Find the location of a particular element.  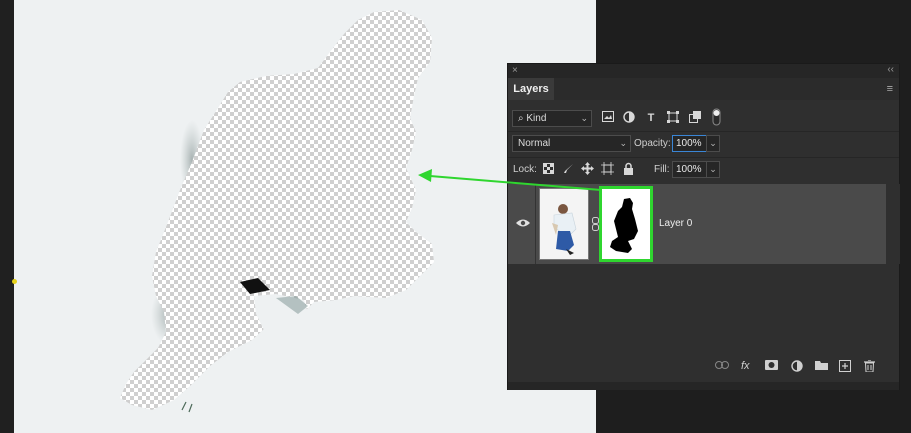

link-layers-icon is located at coordinates (722, 366).